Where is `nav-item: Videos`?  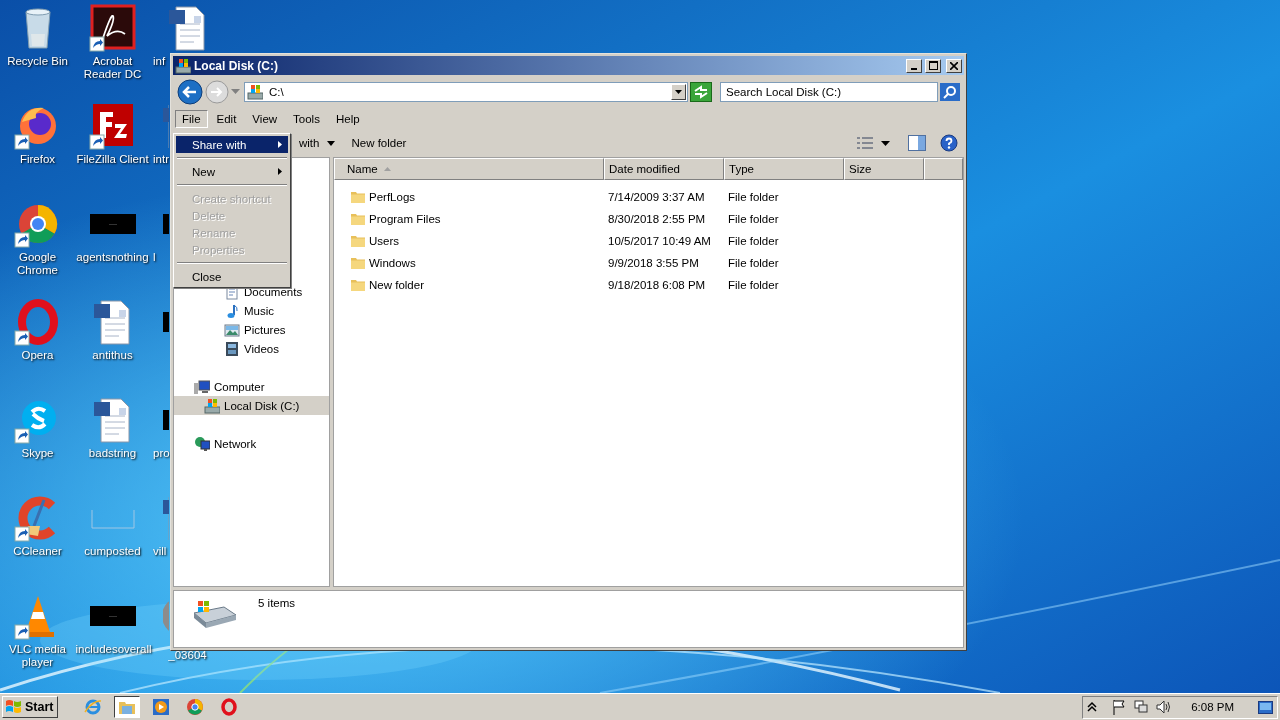
nav-item: Videos is located at coordinates (251, 348).